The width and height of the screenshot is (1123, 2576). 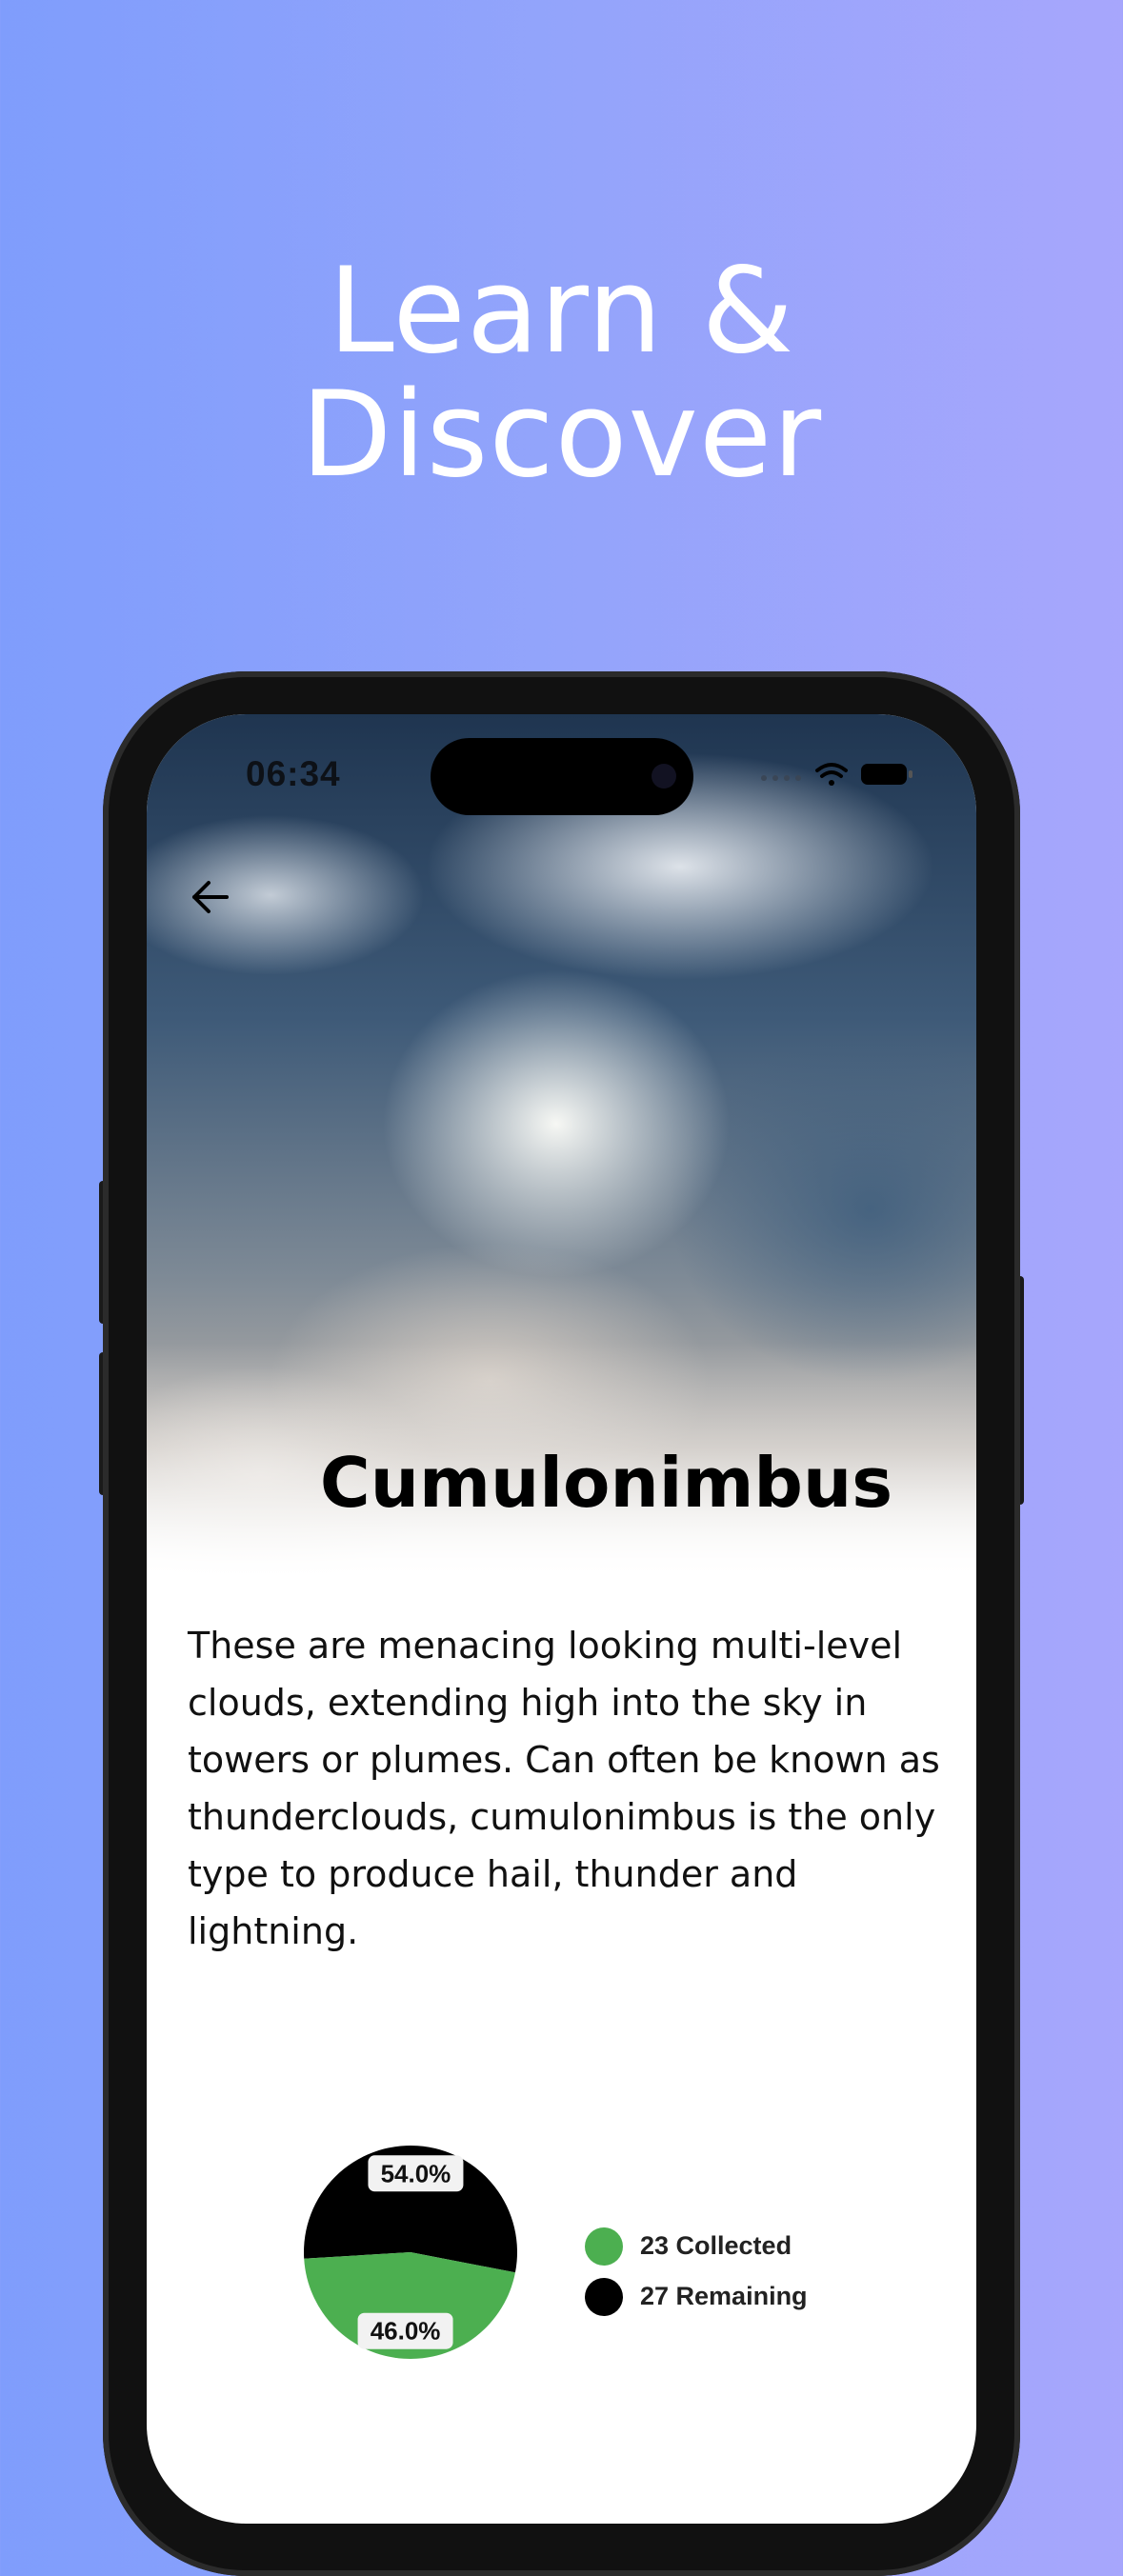 I want to click on camera-lens, so click(x=664, y=776).